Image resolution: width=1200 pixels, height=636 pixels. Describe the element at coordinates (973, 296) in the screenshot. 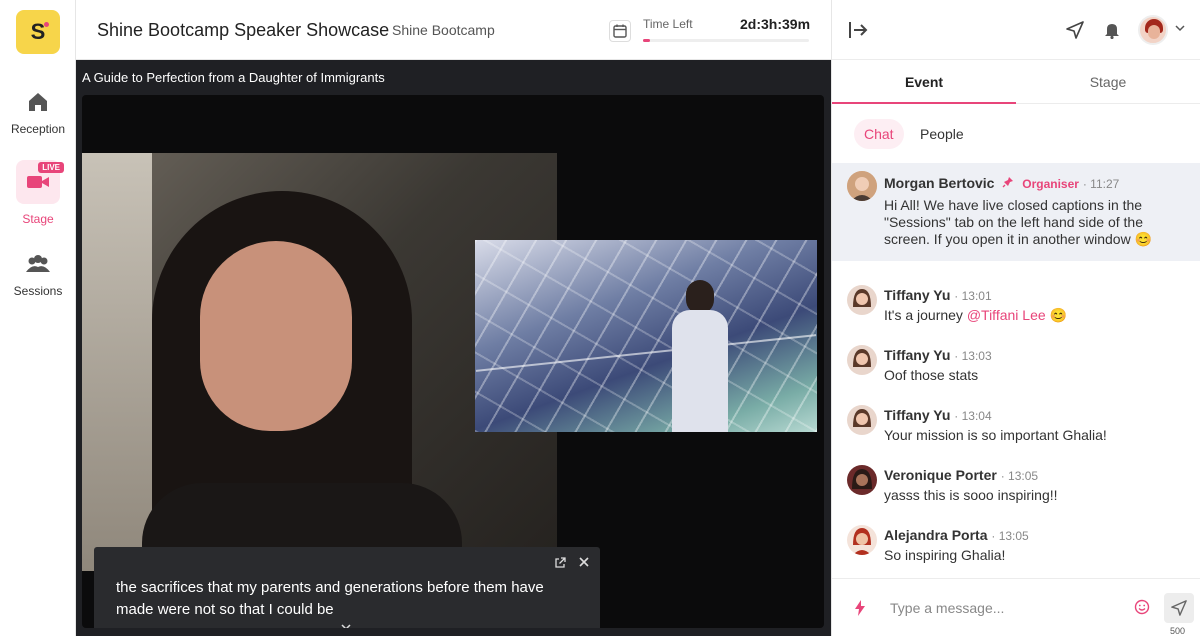

I see `message-time: · 13:01` at that location.